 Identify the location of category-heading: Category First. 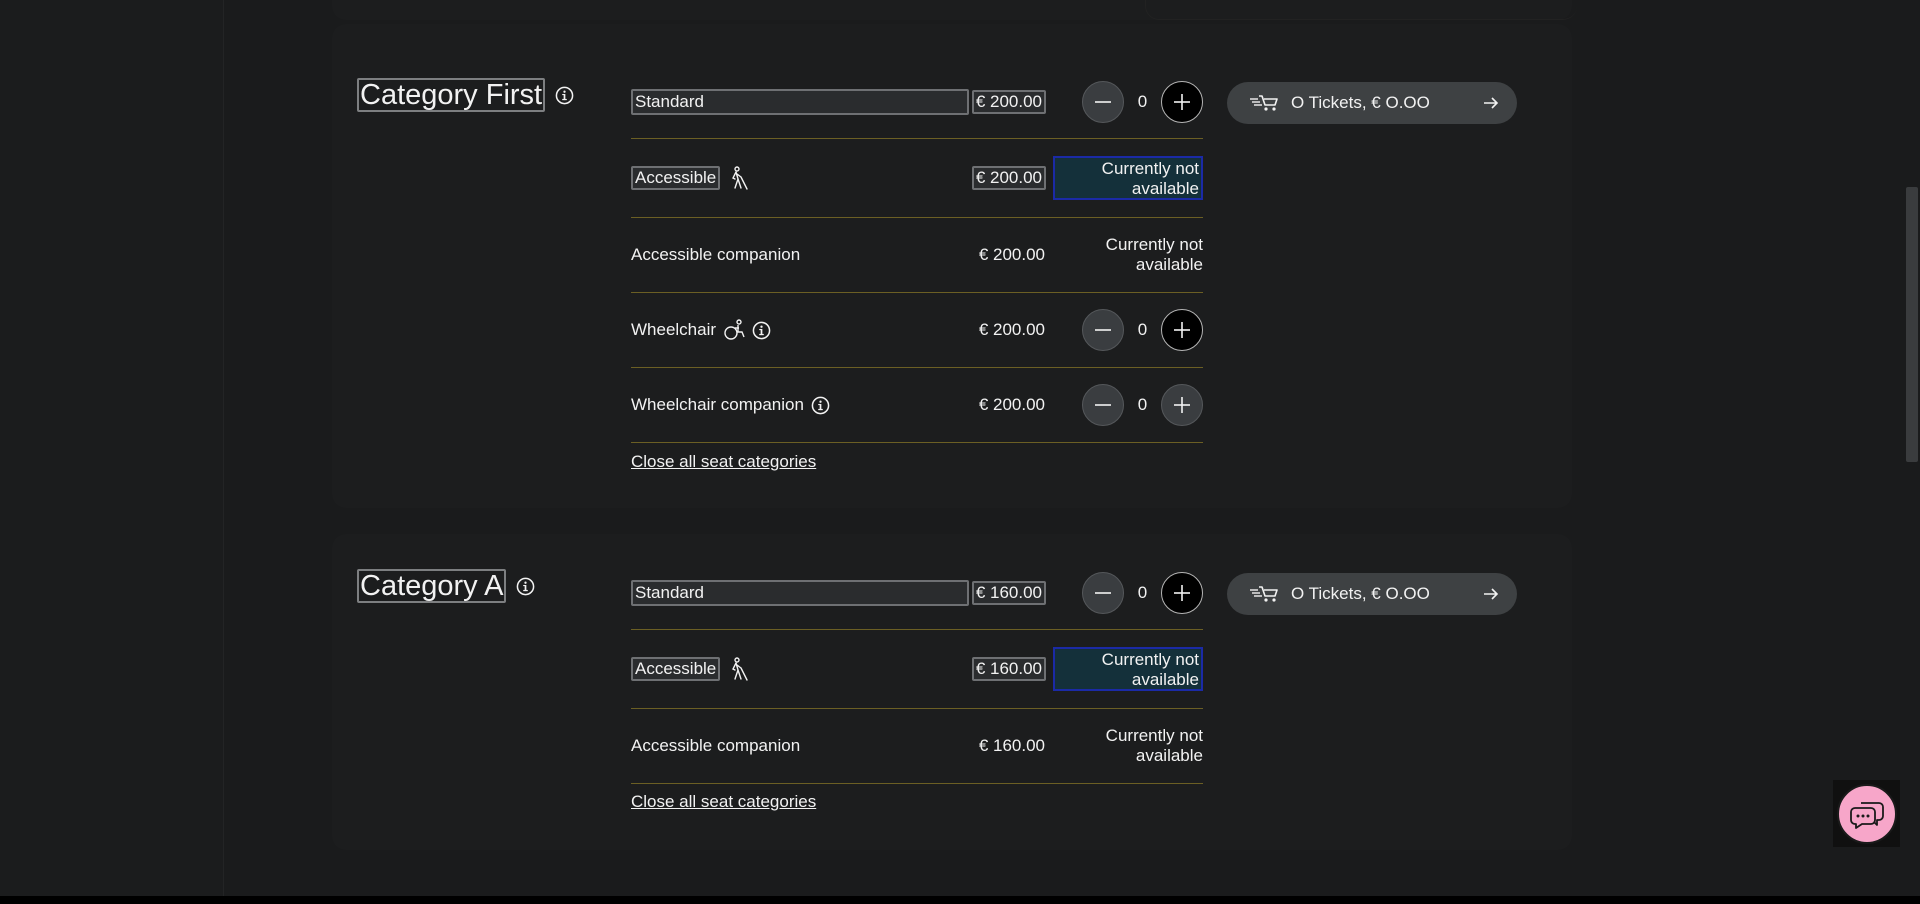
(465, 95).